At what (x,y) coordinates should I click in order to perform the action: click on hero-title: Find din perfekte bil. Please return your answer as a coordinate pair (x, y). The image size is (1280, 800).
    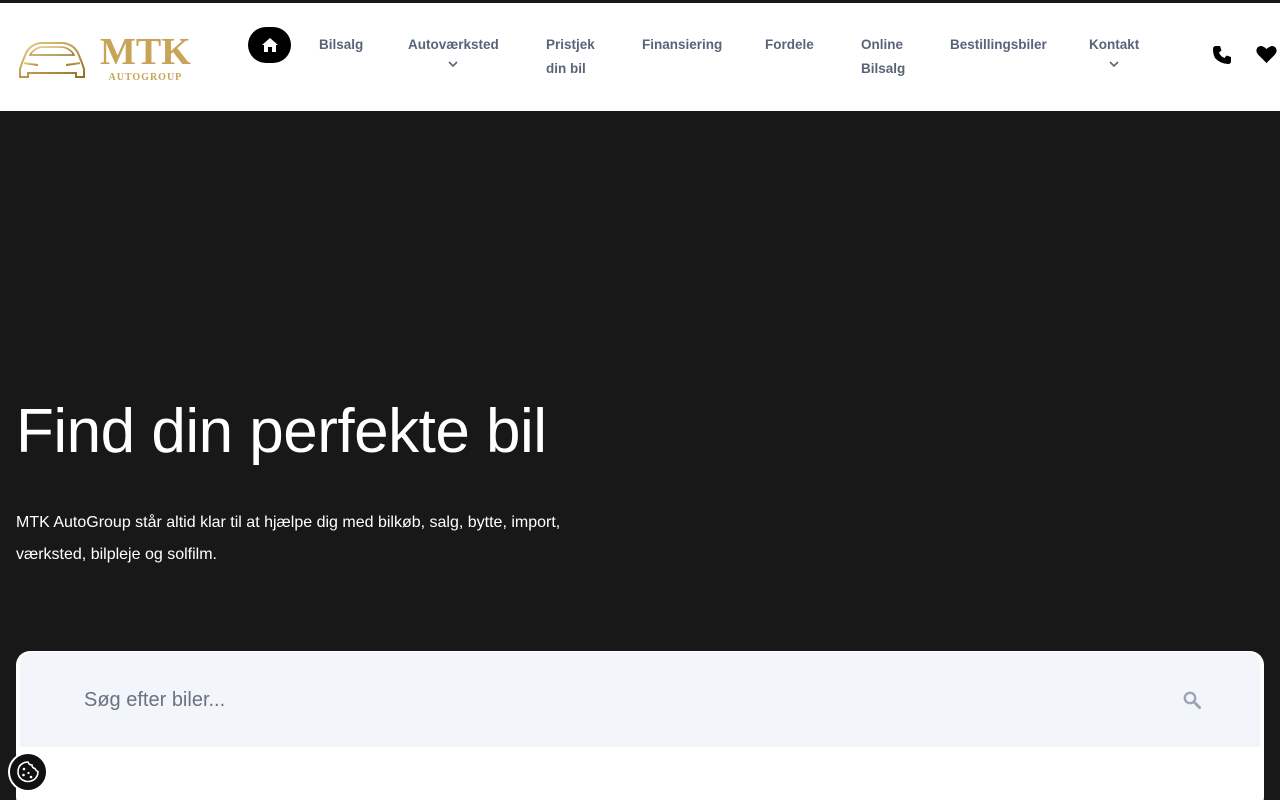
    Looking at the image, I should click on (281, 431).